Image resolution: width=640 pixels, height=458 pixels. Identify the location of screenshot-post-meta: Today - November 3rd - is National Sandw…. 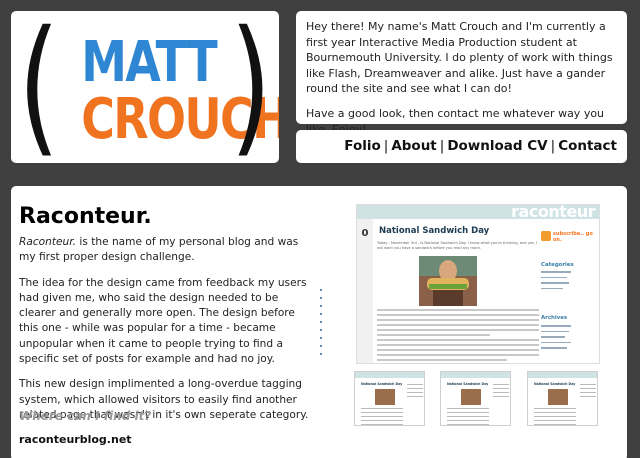
(457, 245).